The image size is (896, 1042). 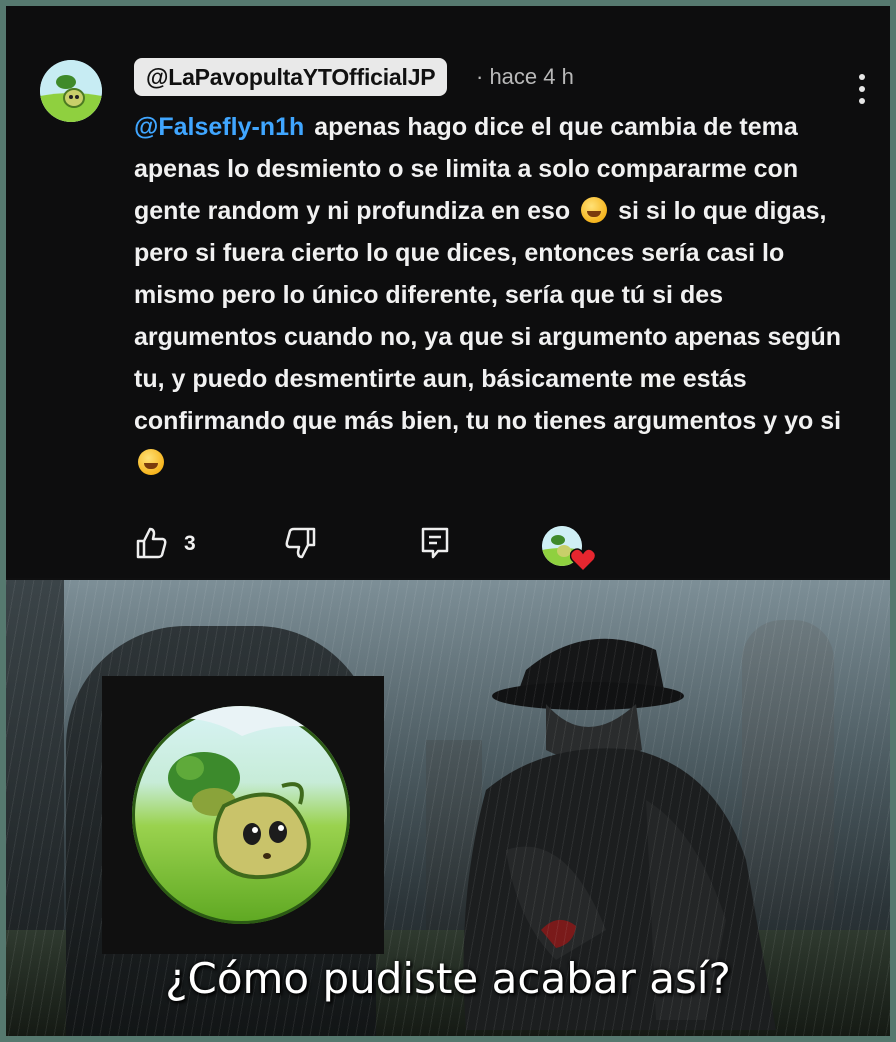 I want to click on commenter-avatar, so click(x=71, y=91).